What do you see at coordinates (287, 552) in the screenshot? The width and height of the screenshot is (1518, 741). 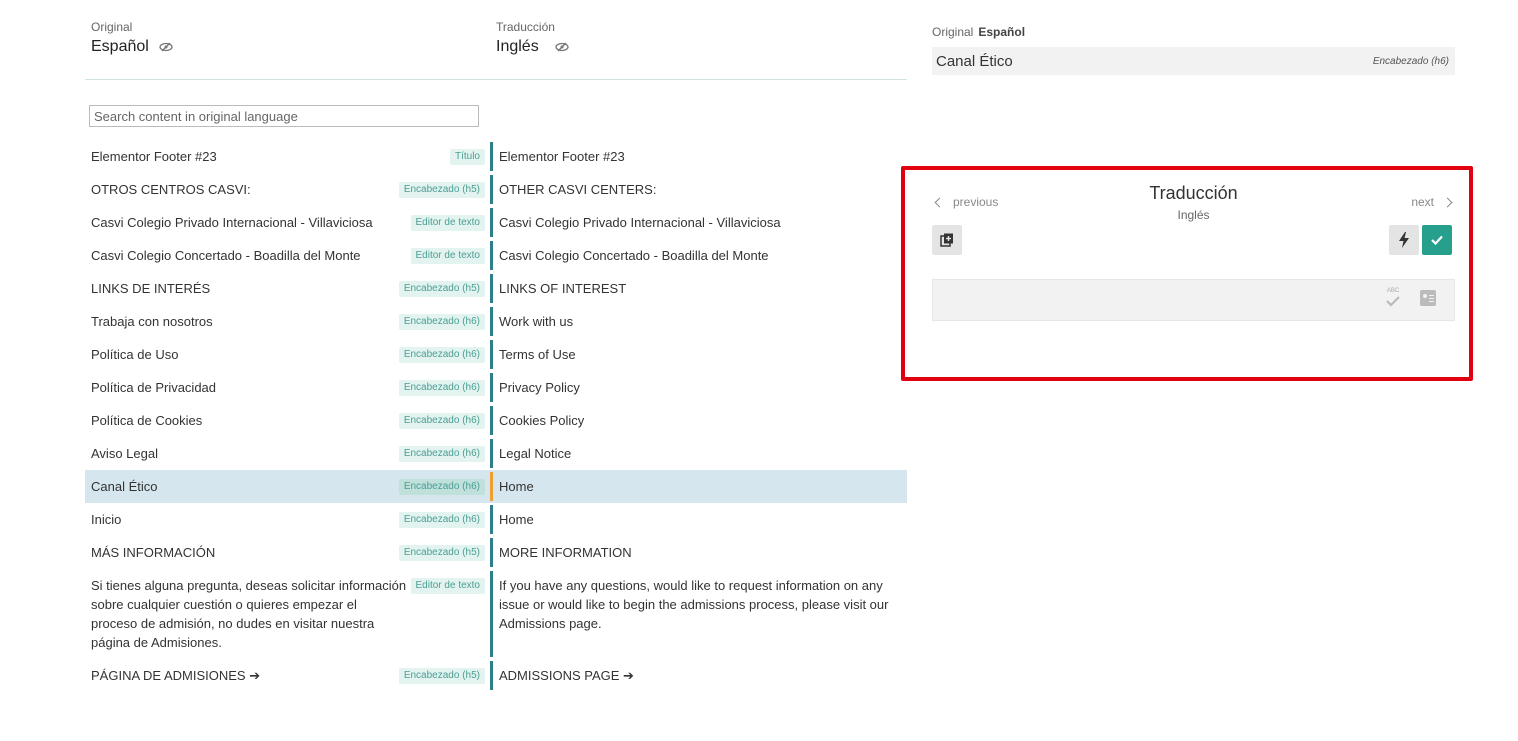 I see `original-cell: MÁS INFORMACIÓN Encabezado (h5)` at bounding box center [287, 552].